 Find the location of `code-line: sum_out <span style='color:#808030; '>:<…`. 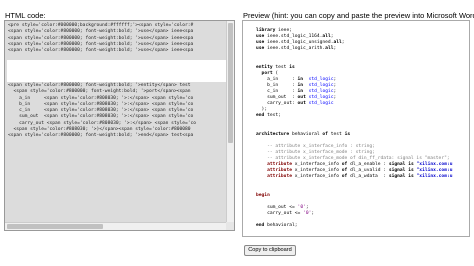

code-line: sum_out <span style='color:#808030; '>:<… is located at coordinates (101, 117).